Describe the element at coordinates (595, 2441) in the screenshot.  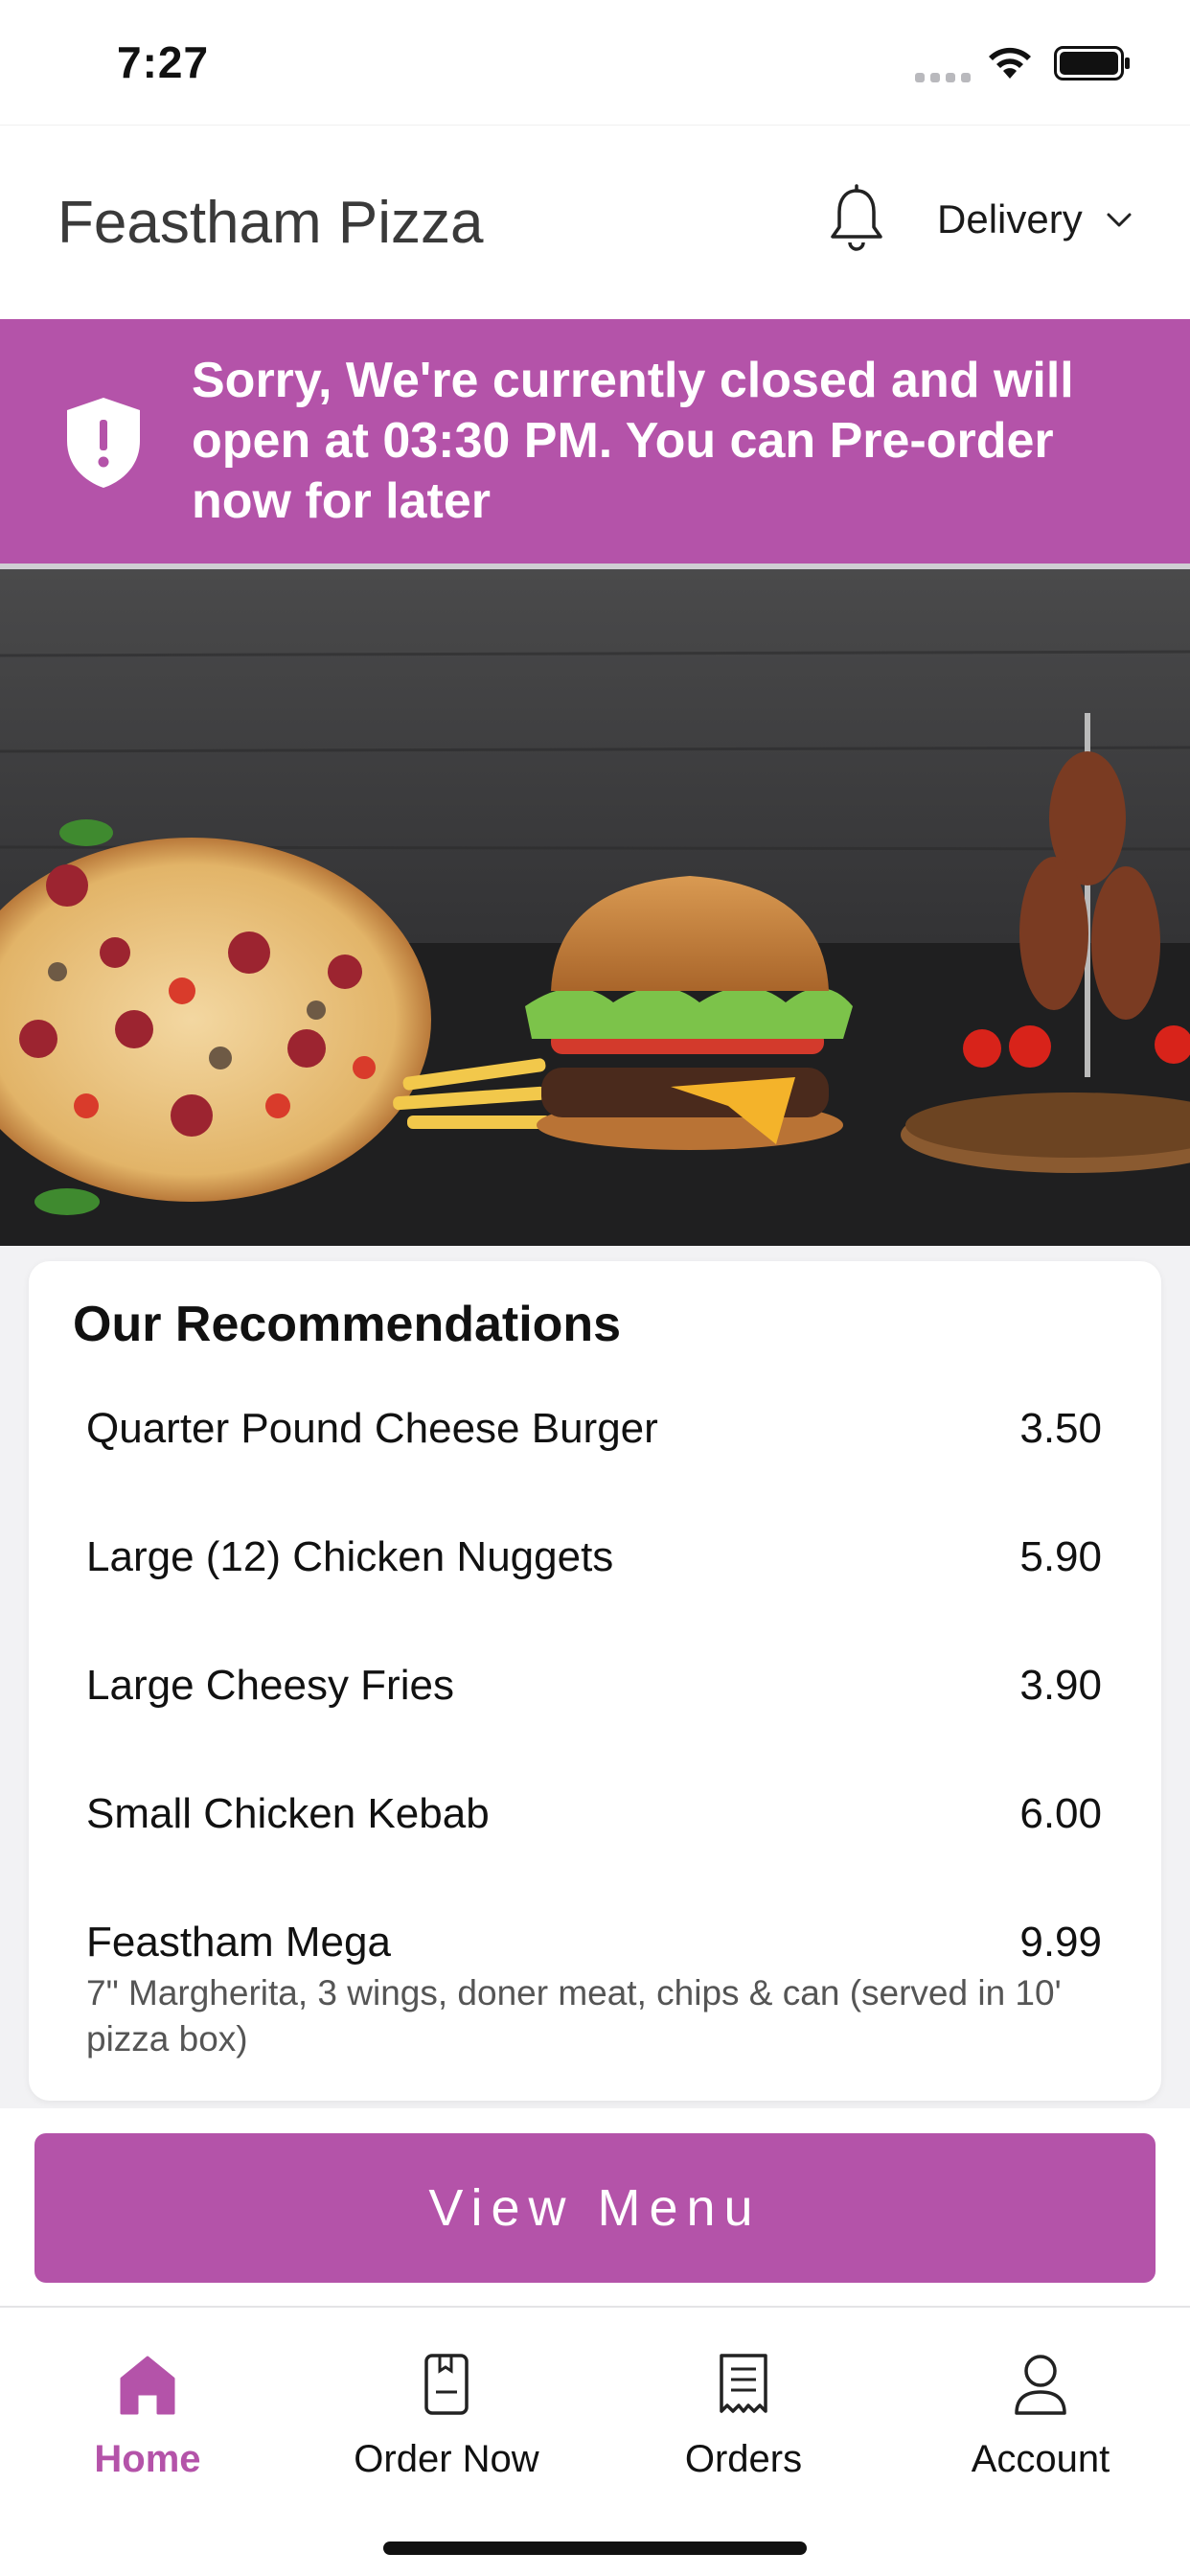
I see `bottom-navigation: Home Order Now Orders Account` at that location.